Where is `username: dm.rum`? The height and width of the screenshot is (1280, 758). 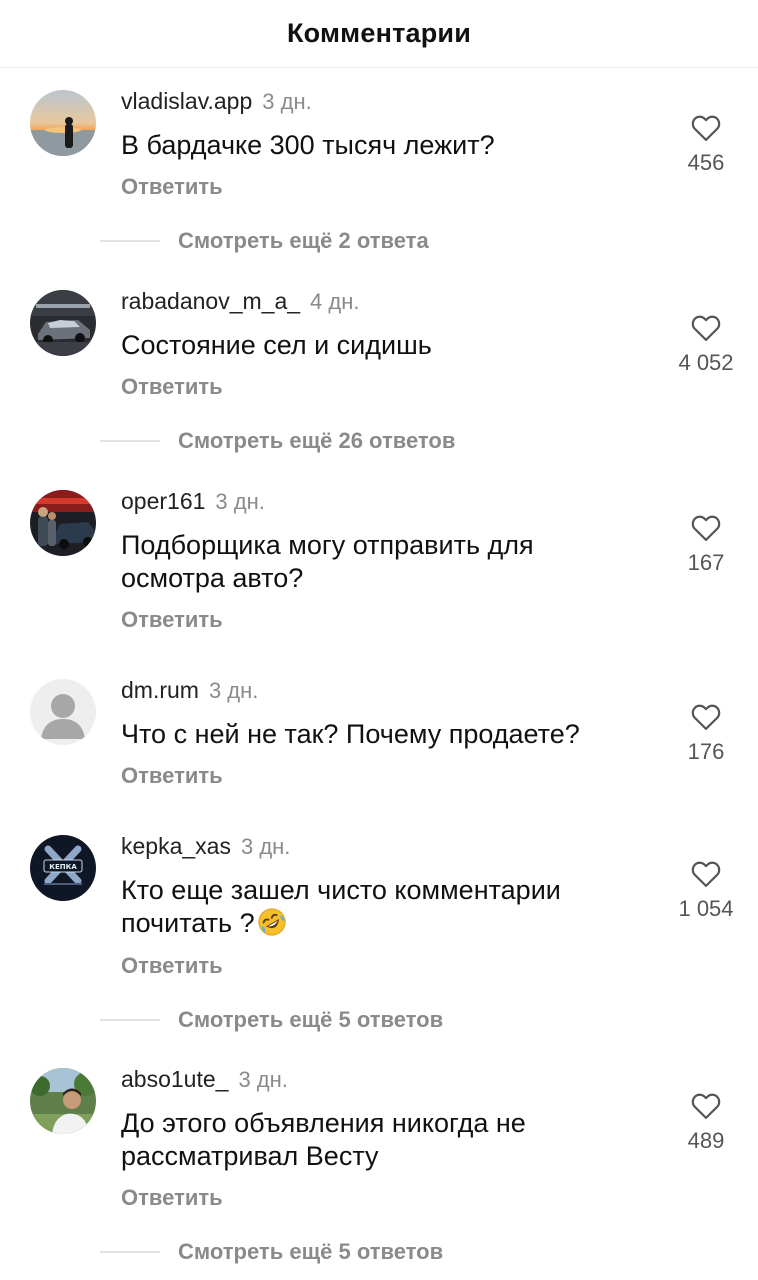 username: dm.rum is located at coordinates (160, 690).